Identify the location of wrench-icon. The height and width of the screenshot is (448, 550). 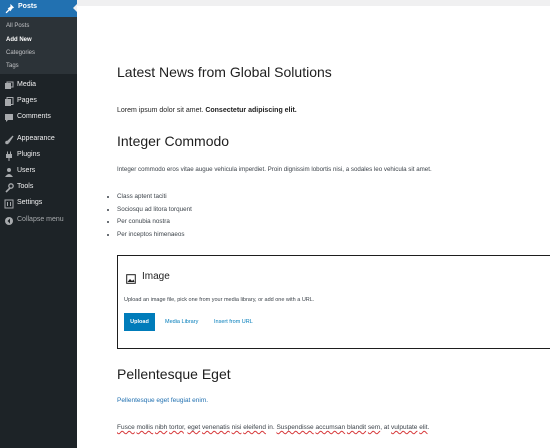
(9, 188).